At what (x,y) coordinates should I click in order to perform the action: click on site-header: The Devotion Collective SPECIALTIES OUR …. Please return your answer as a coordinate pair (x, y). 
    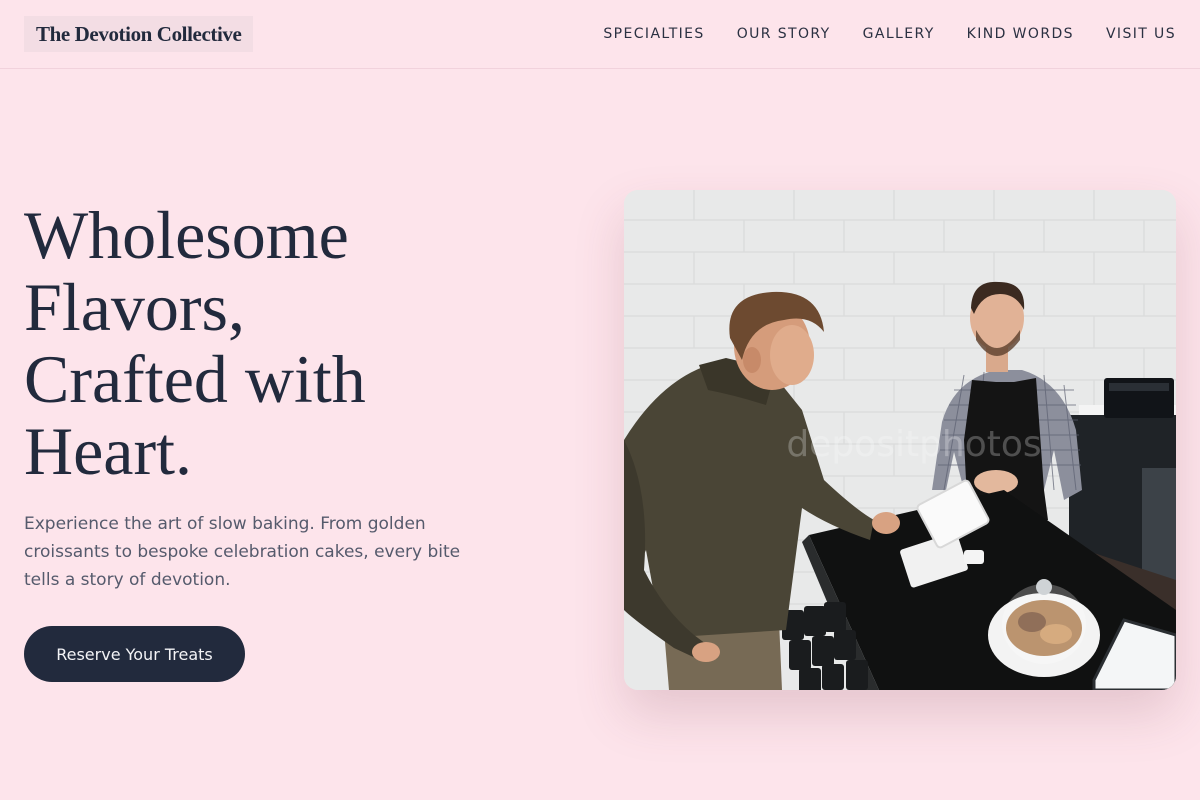
    Looking at the image, I should click on (600, 34).